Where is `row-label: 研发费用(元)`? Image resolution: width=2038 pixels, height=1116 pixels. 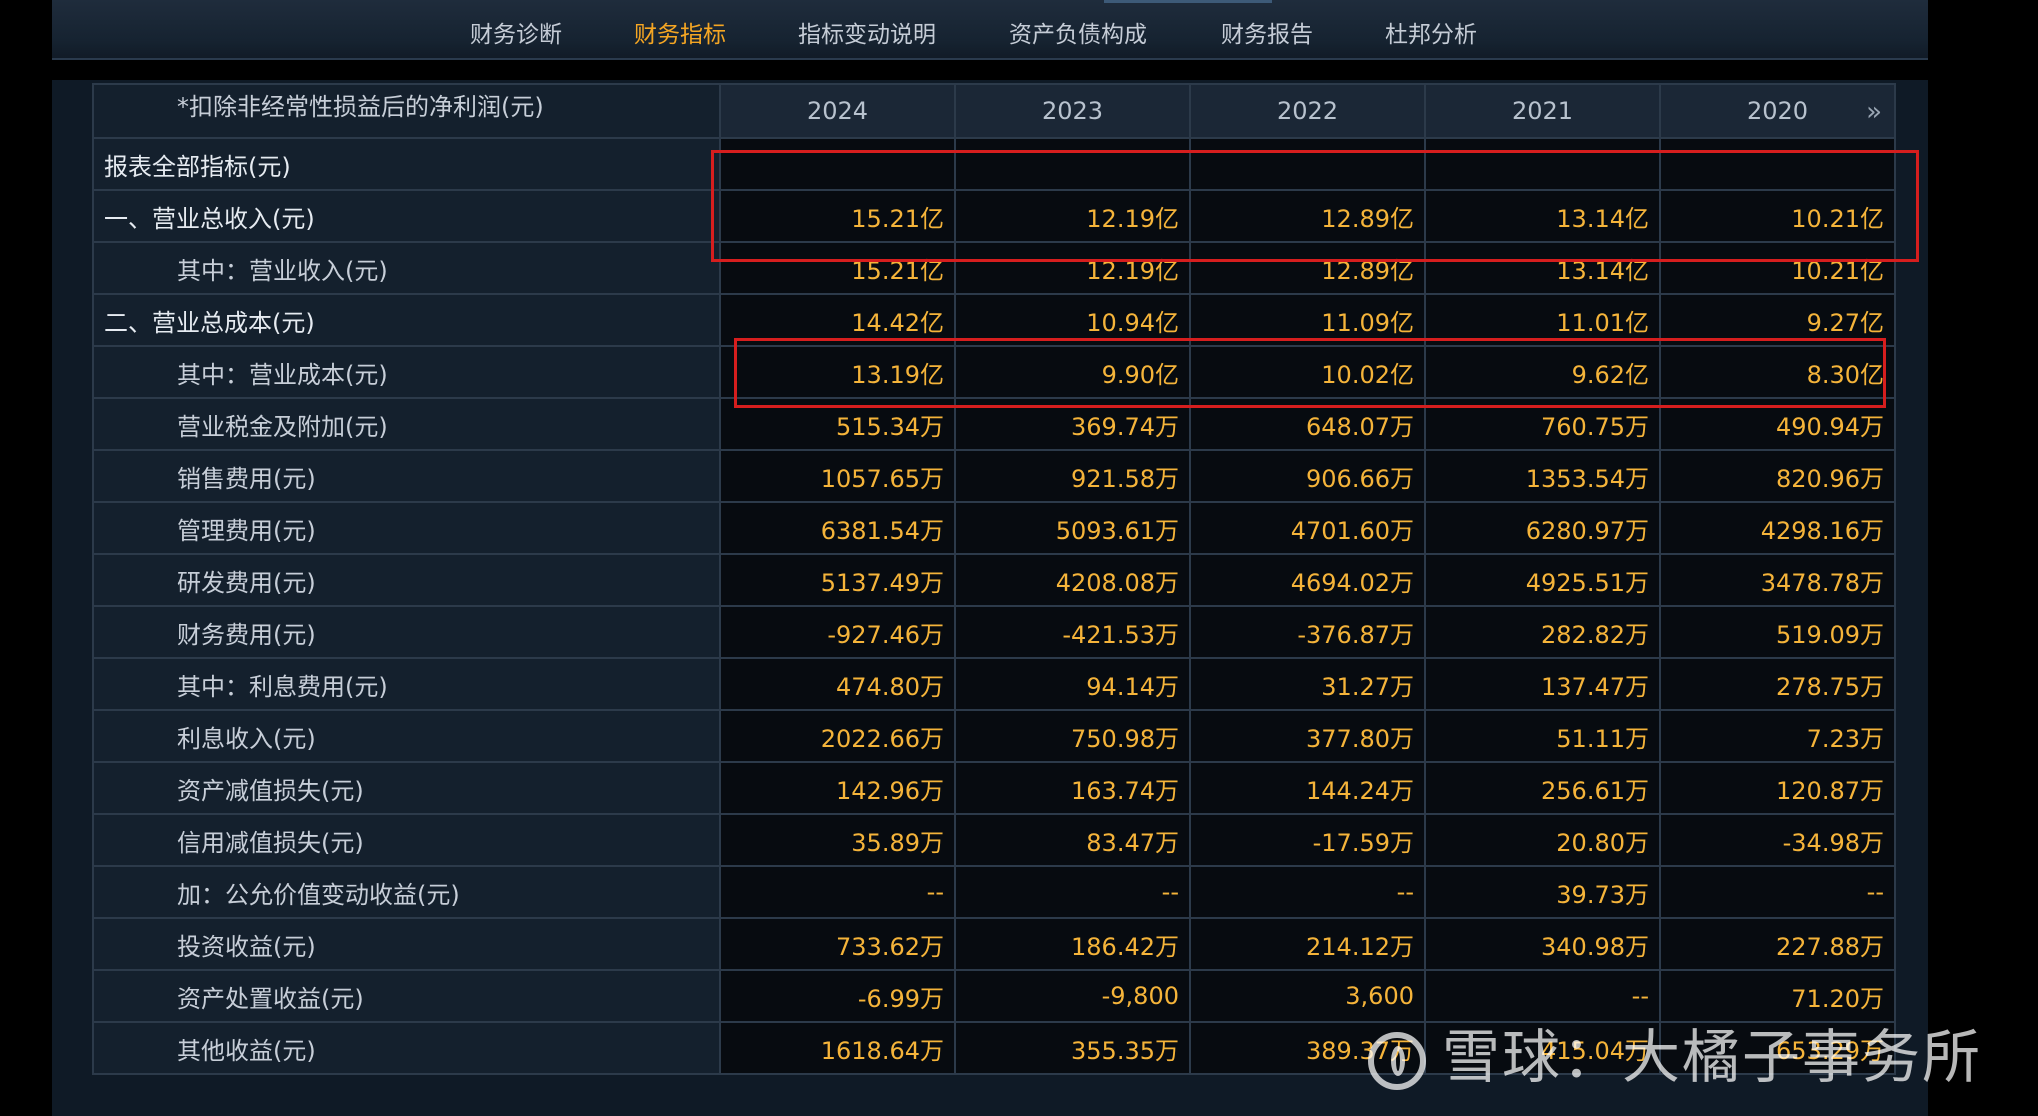
row-label: 研发费用(元) is located at coordinates (406, 580).